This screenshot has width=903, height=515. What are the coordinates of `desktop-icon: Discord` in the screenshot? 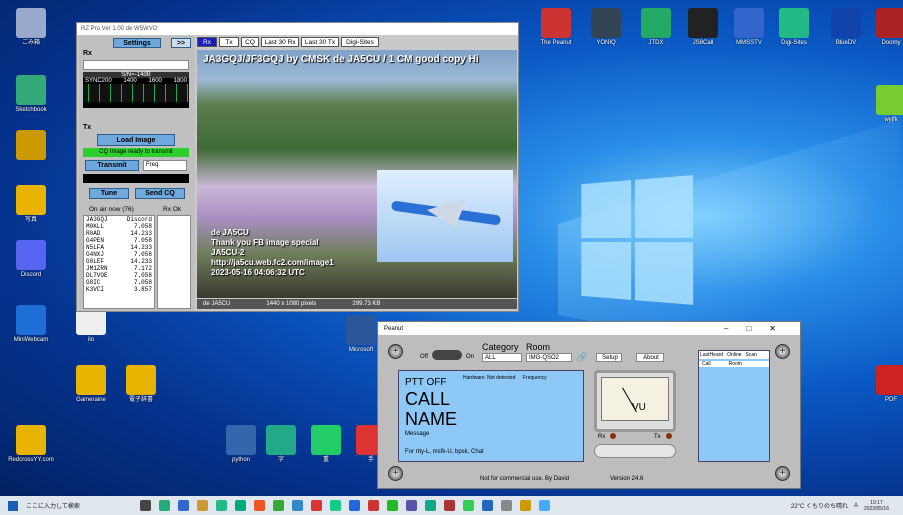 It's located at (31, 259).